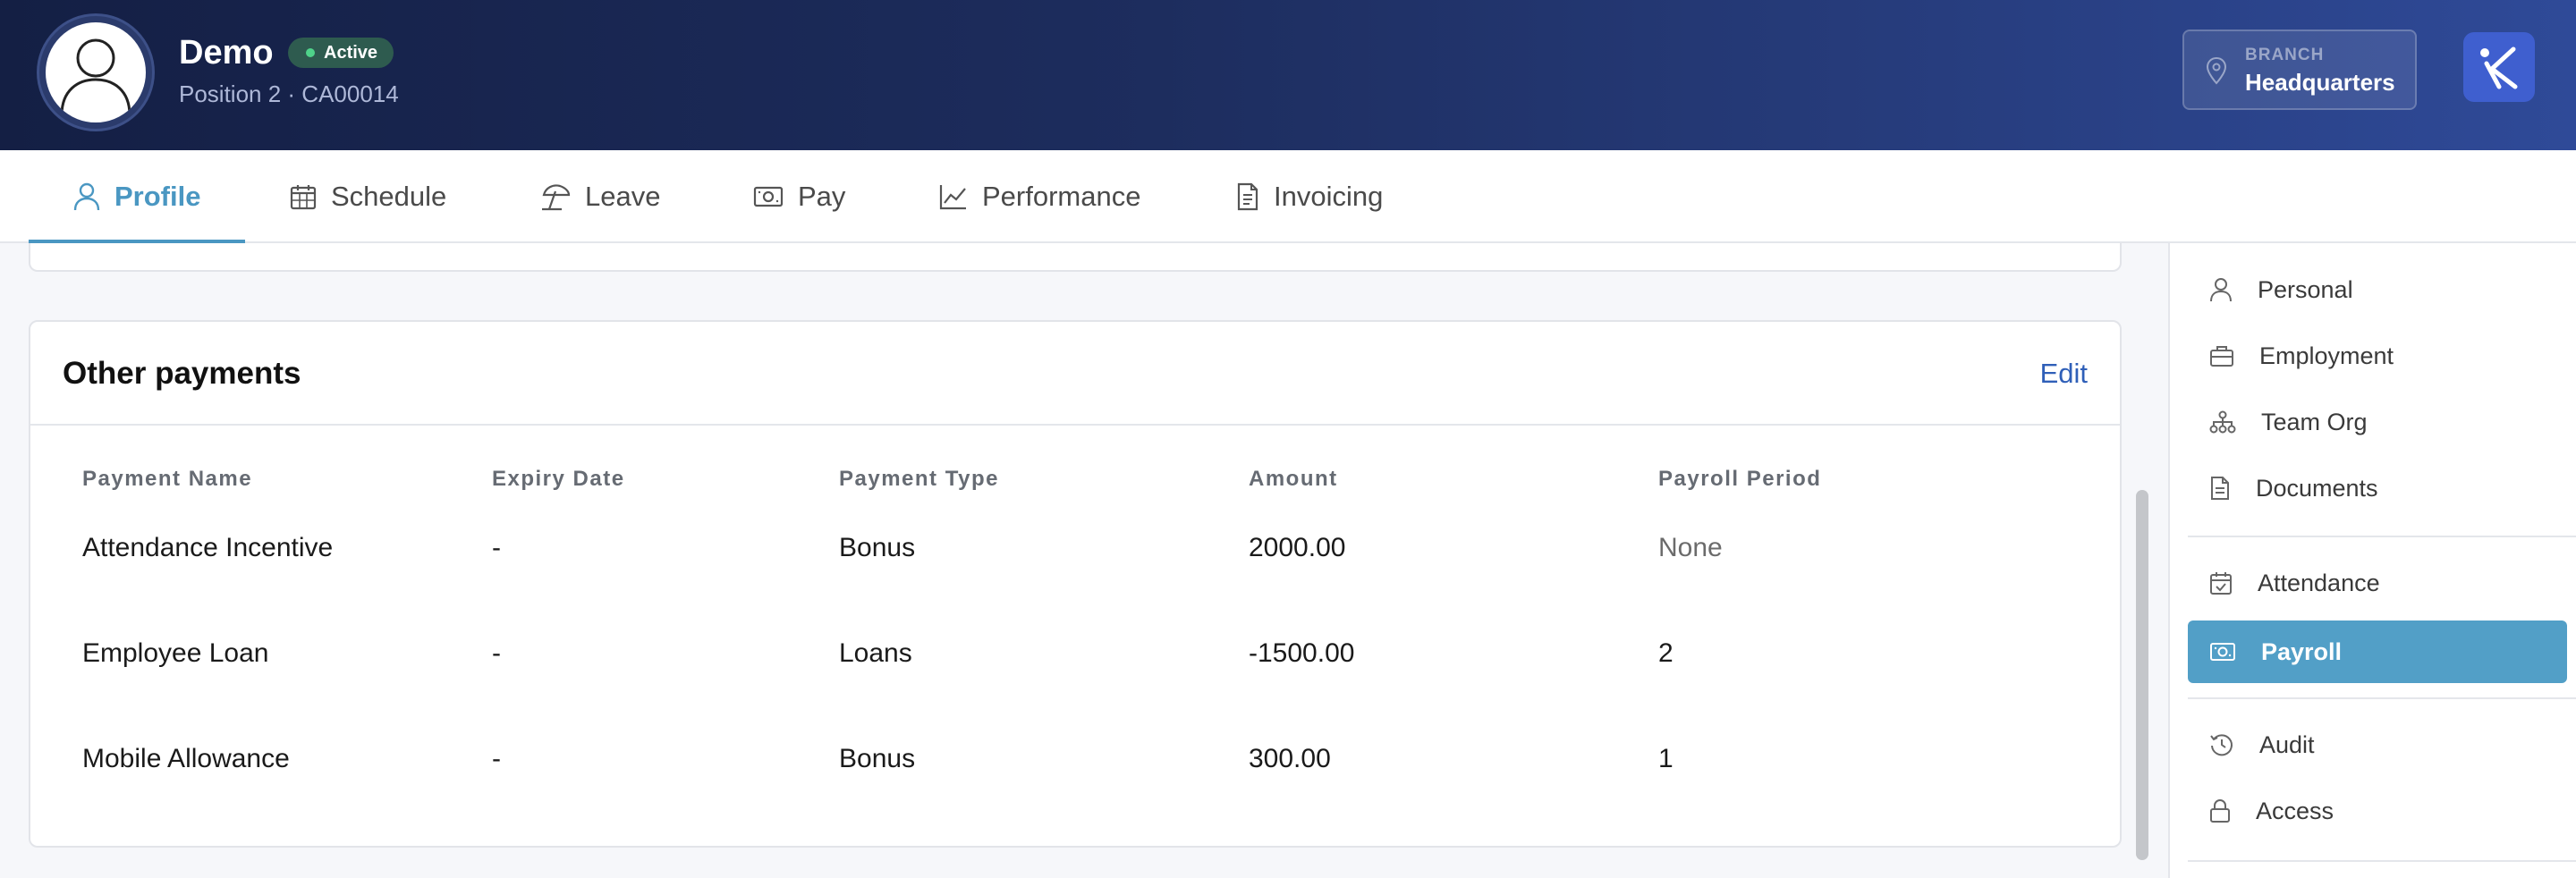  Describe the element at coordinates (2142, 675) in the screenshot. I see `scrollbar-thumb` at that location.